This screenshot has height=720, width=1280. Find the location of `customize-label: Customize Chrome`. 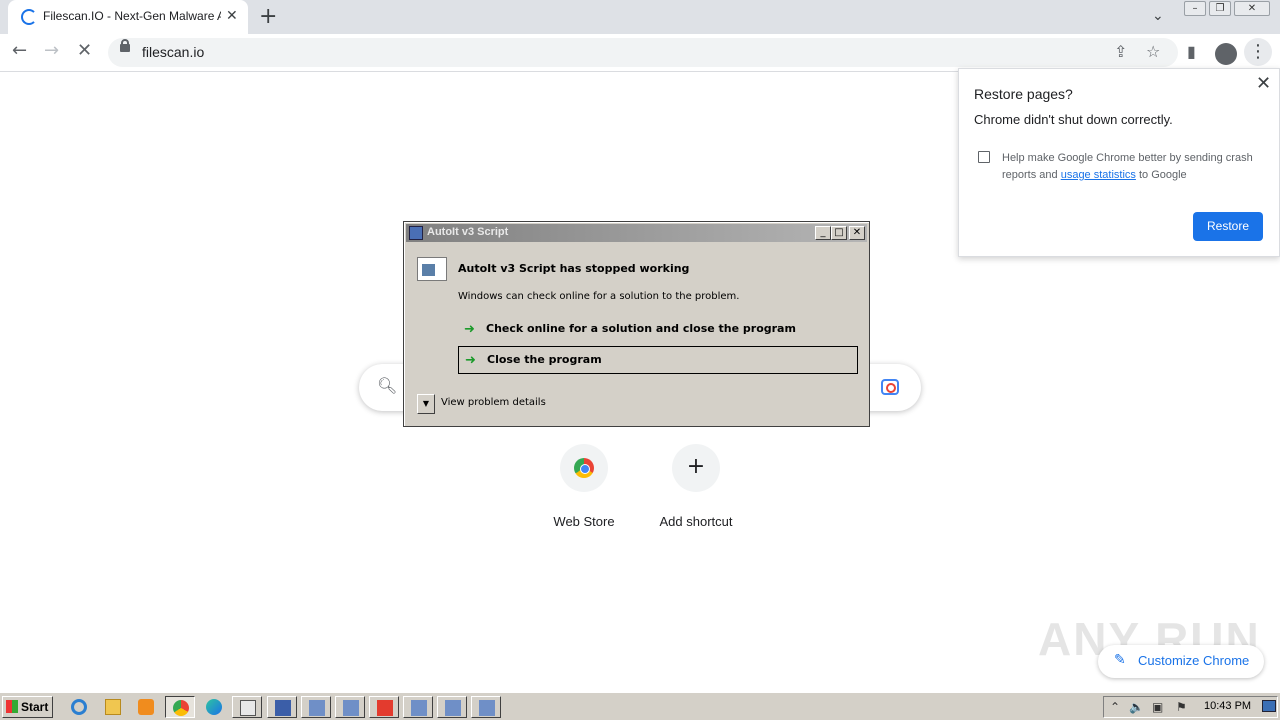

customize-label: Customize Chrome is located at coordinates (1194, 660).